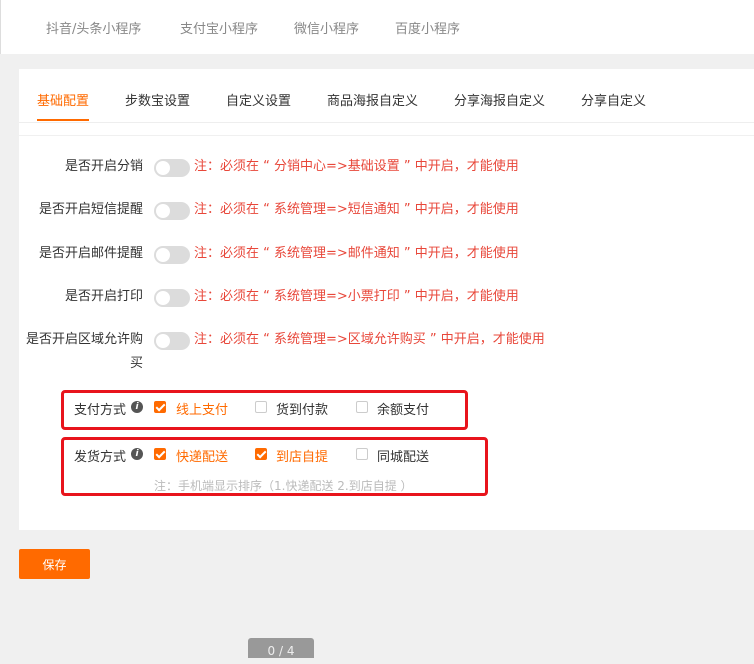 The height and width of the screenshot is (664, 754). What do you see at coordinates (261, 454) in the screenshot?
I see `store-pickup-checkbox` at bounding box center [261, 454].